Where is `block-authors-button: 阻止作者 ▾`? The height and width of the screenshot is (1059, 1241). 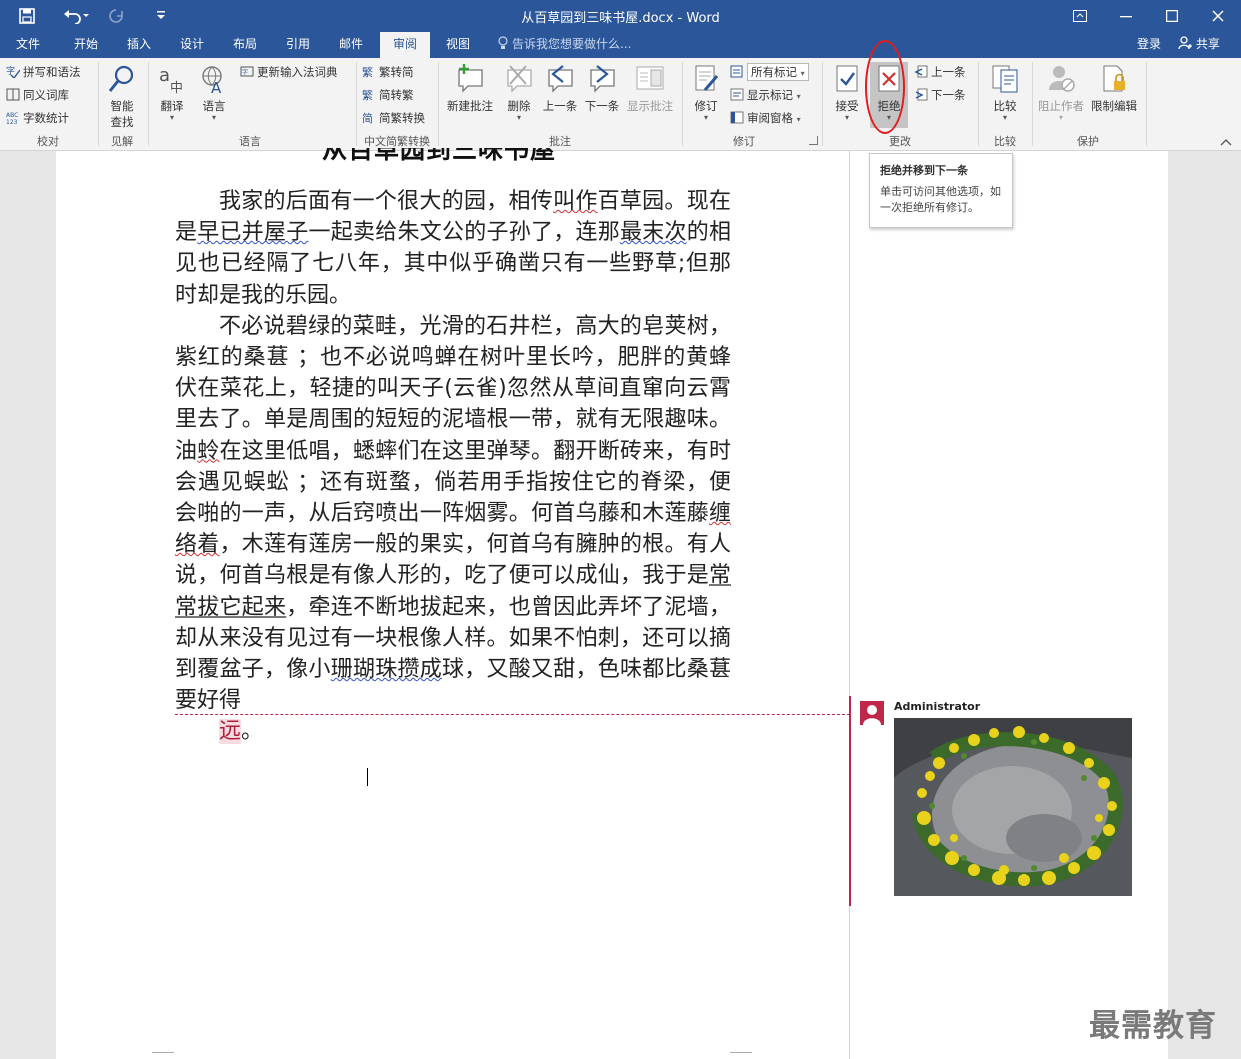
block-authors-button: 阻止作者 ▾ is located at coordinates (1061, 93).